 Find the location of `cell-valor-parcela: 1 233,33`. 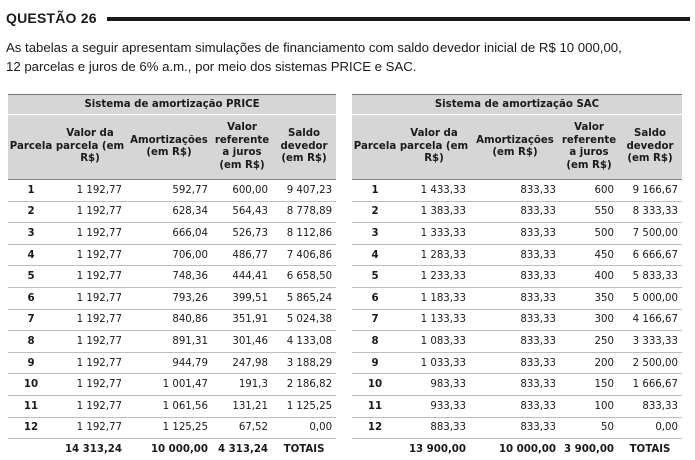

cell-valor-parcela: 1 233,33 is located at coordinates (434, 276).